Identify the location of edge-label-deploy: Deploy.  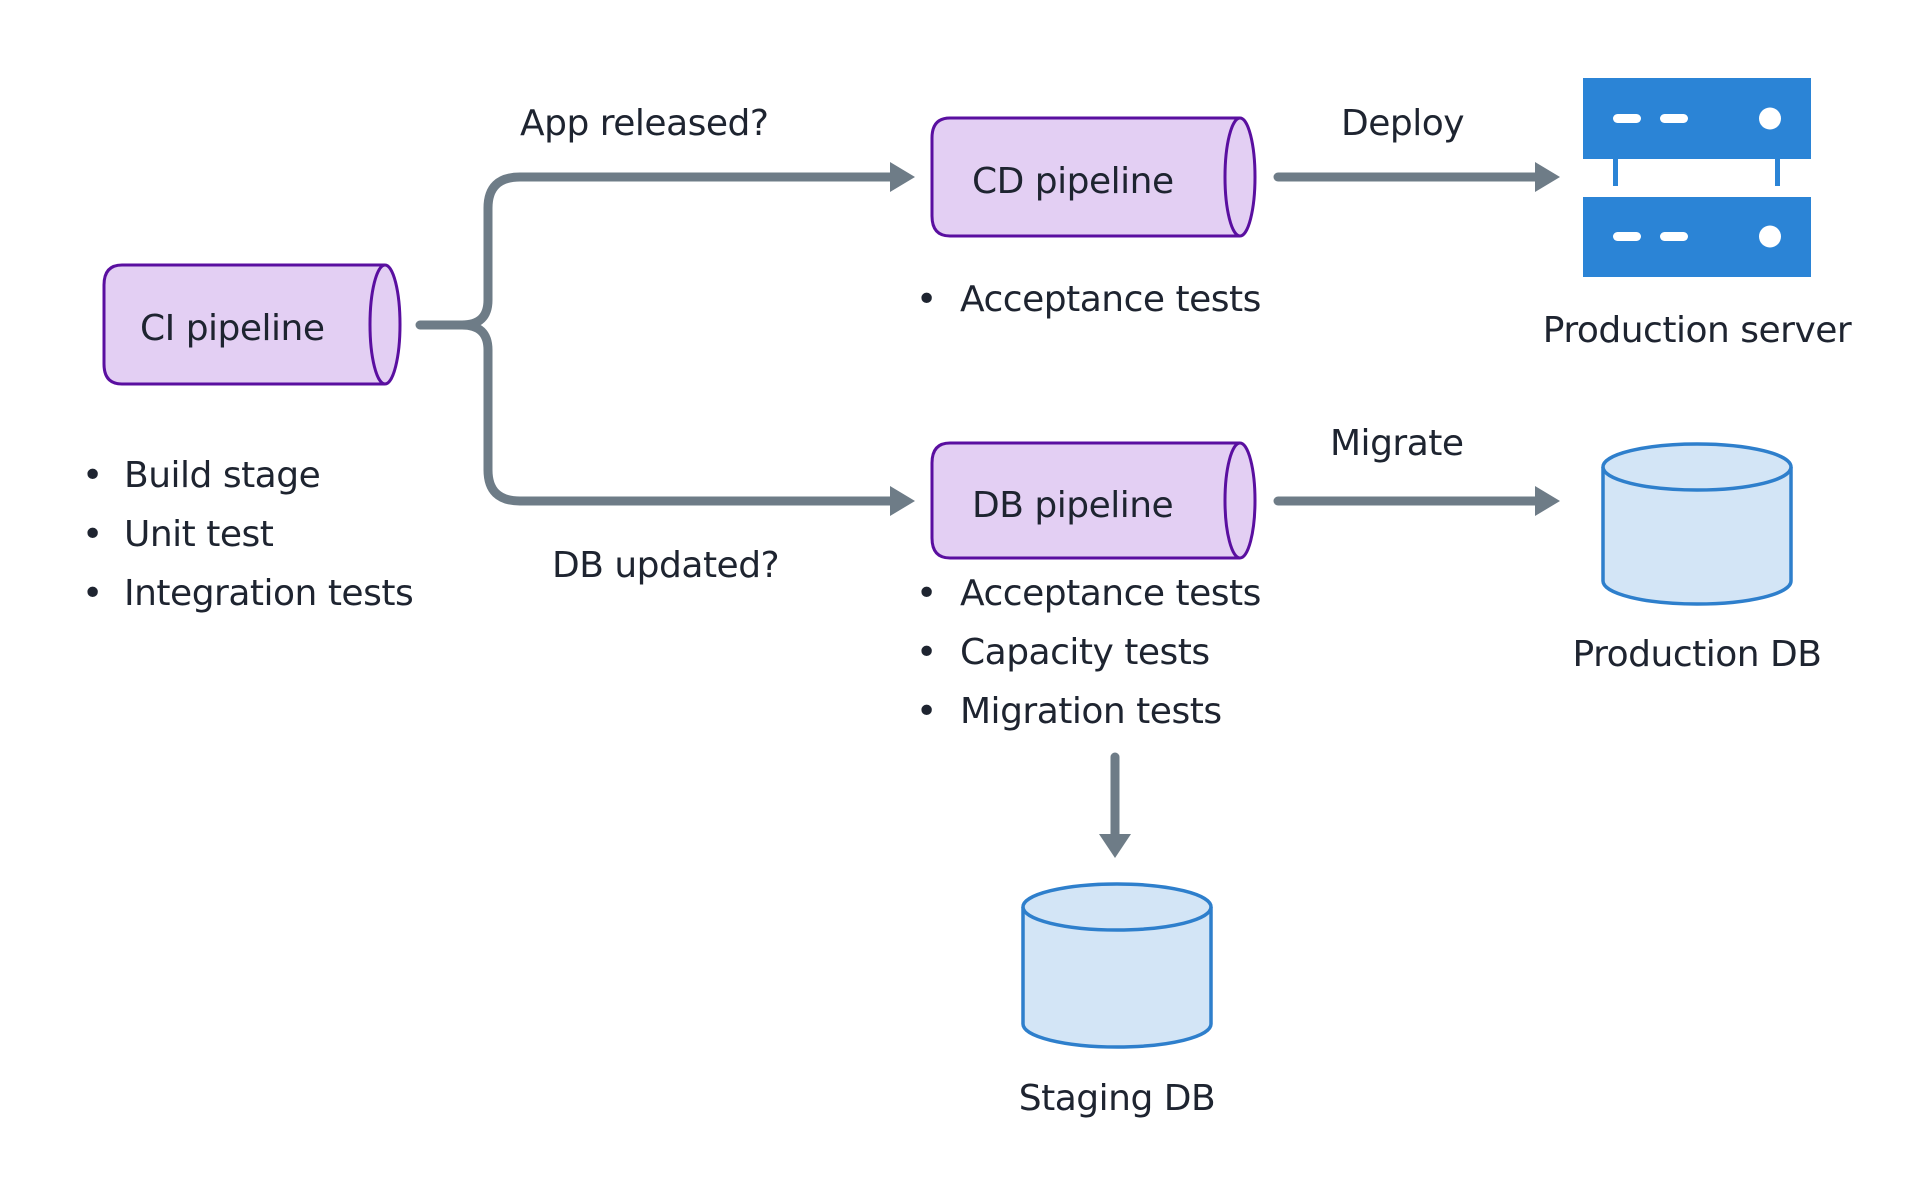
(1402, 123).